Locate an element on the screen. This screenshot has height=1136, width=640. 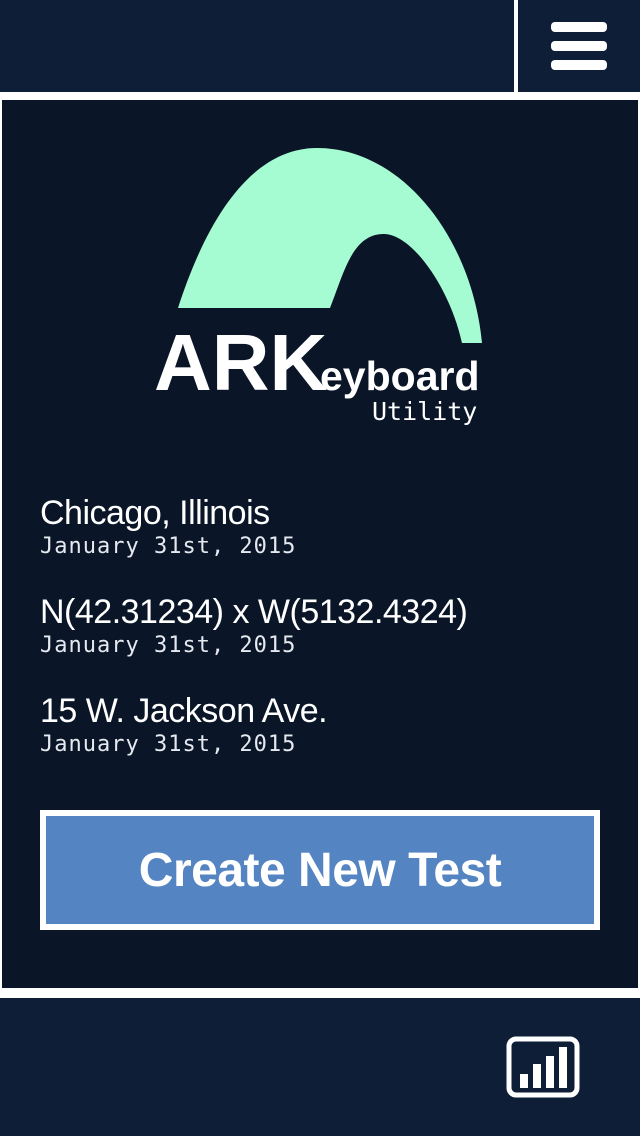
menu-button is located at coordinates (579, 46).